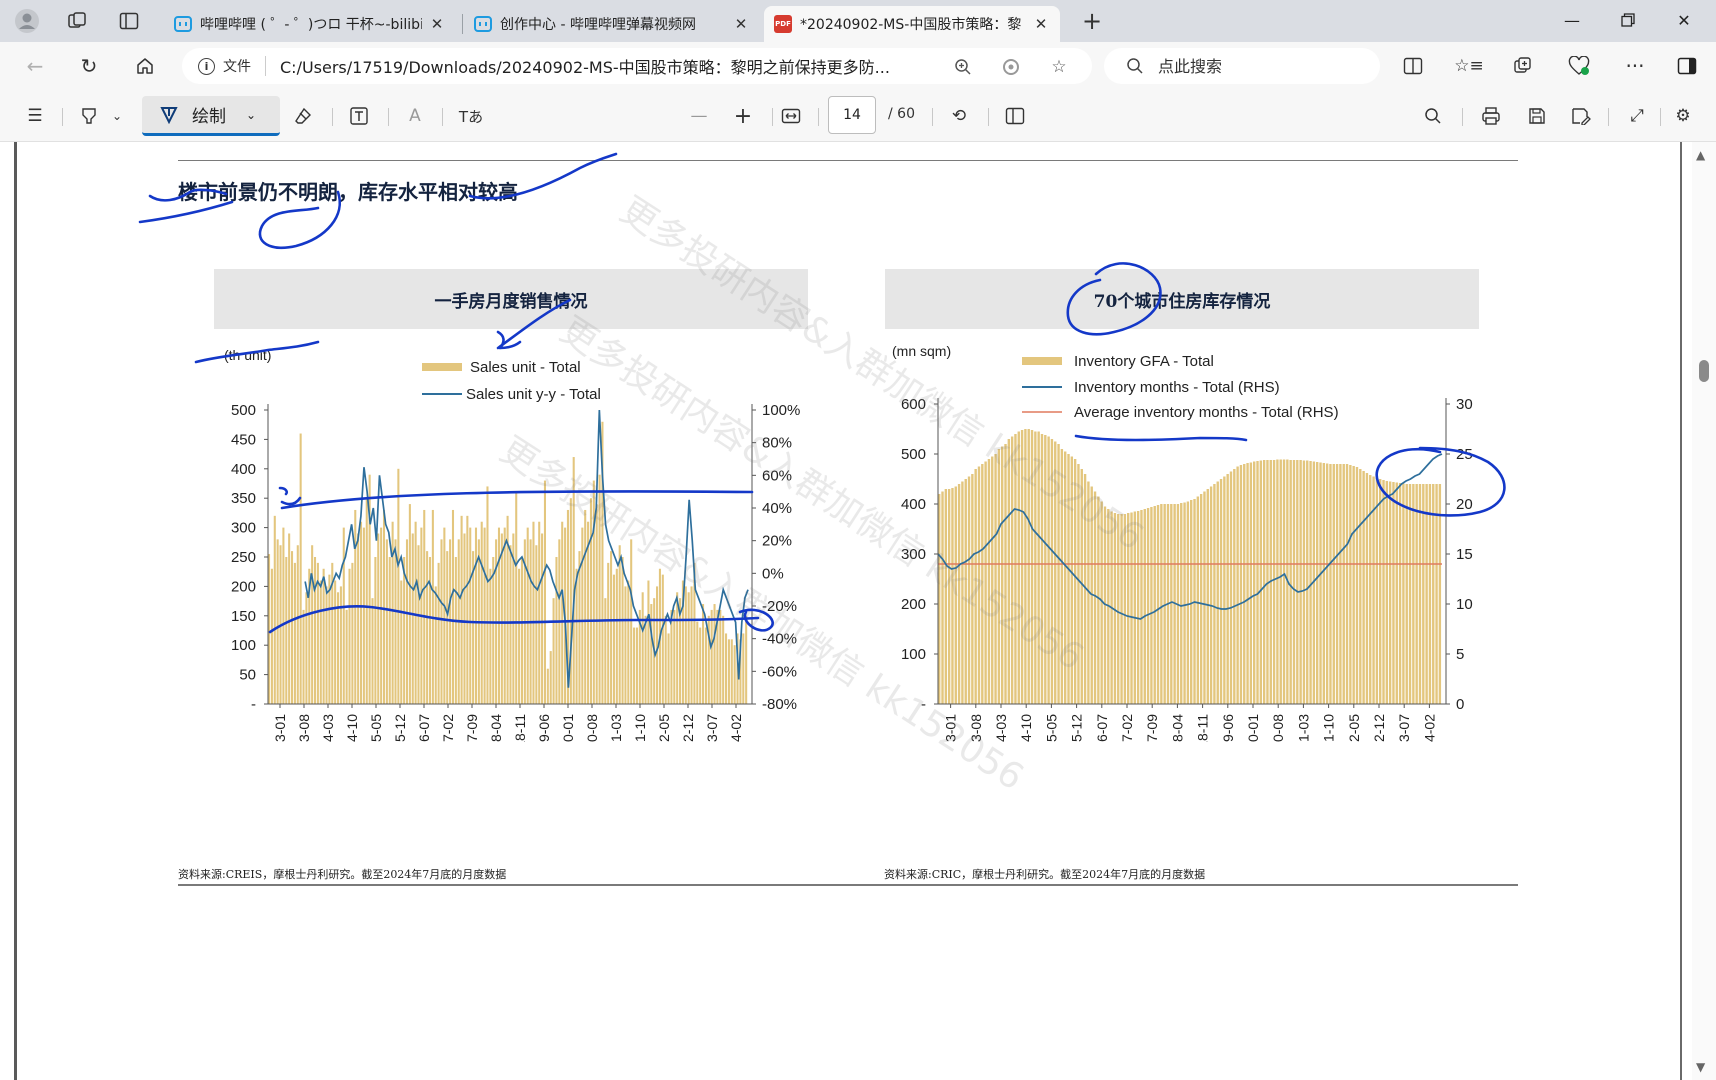 The image size is (1716, 1080). What do you see at coordinates (1700, 155) in the screenshot?
I see `scroll-up-arrow-icon: ▲` at bounding box center [1700, 155].